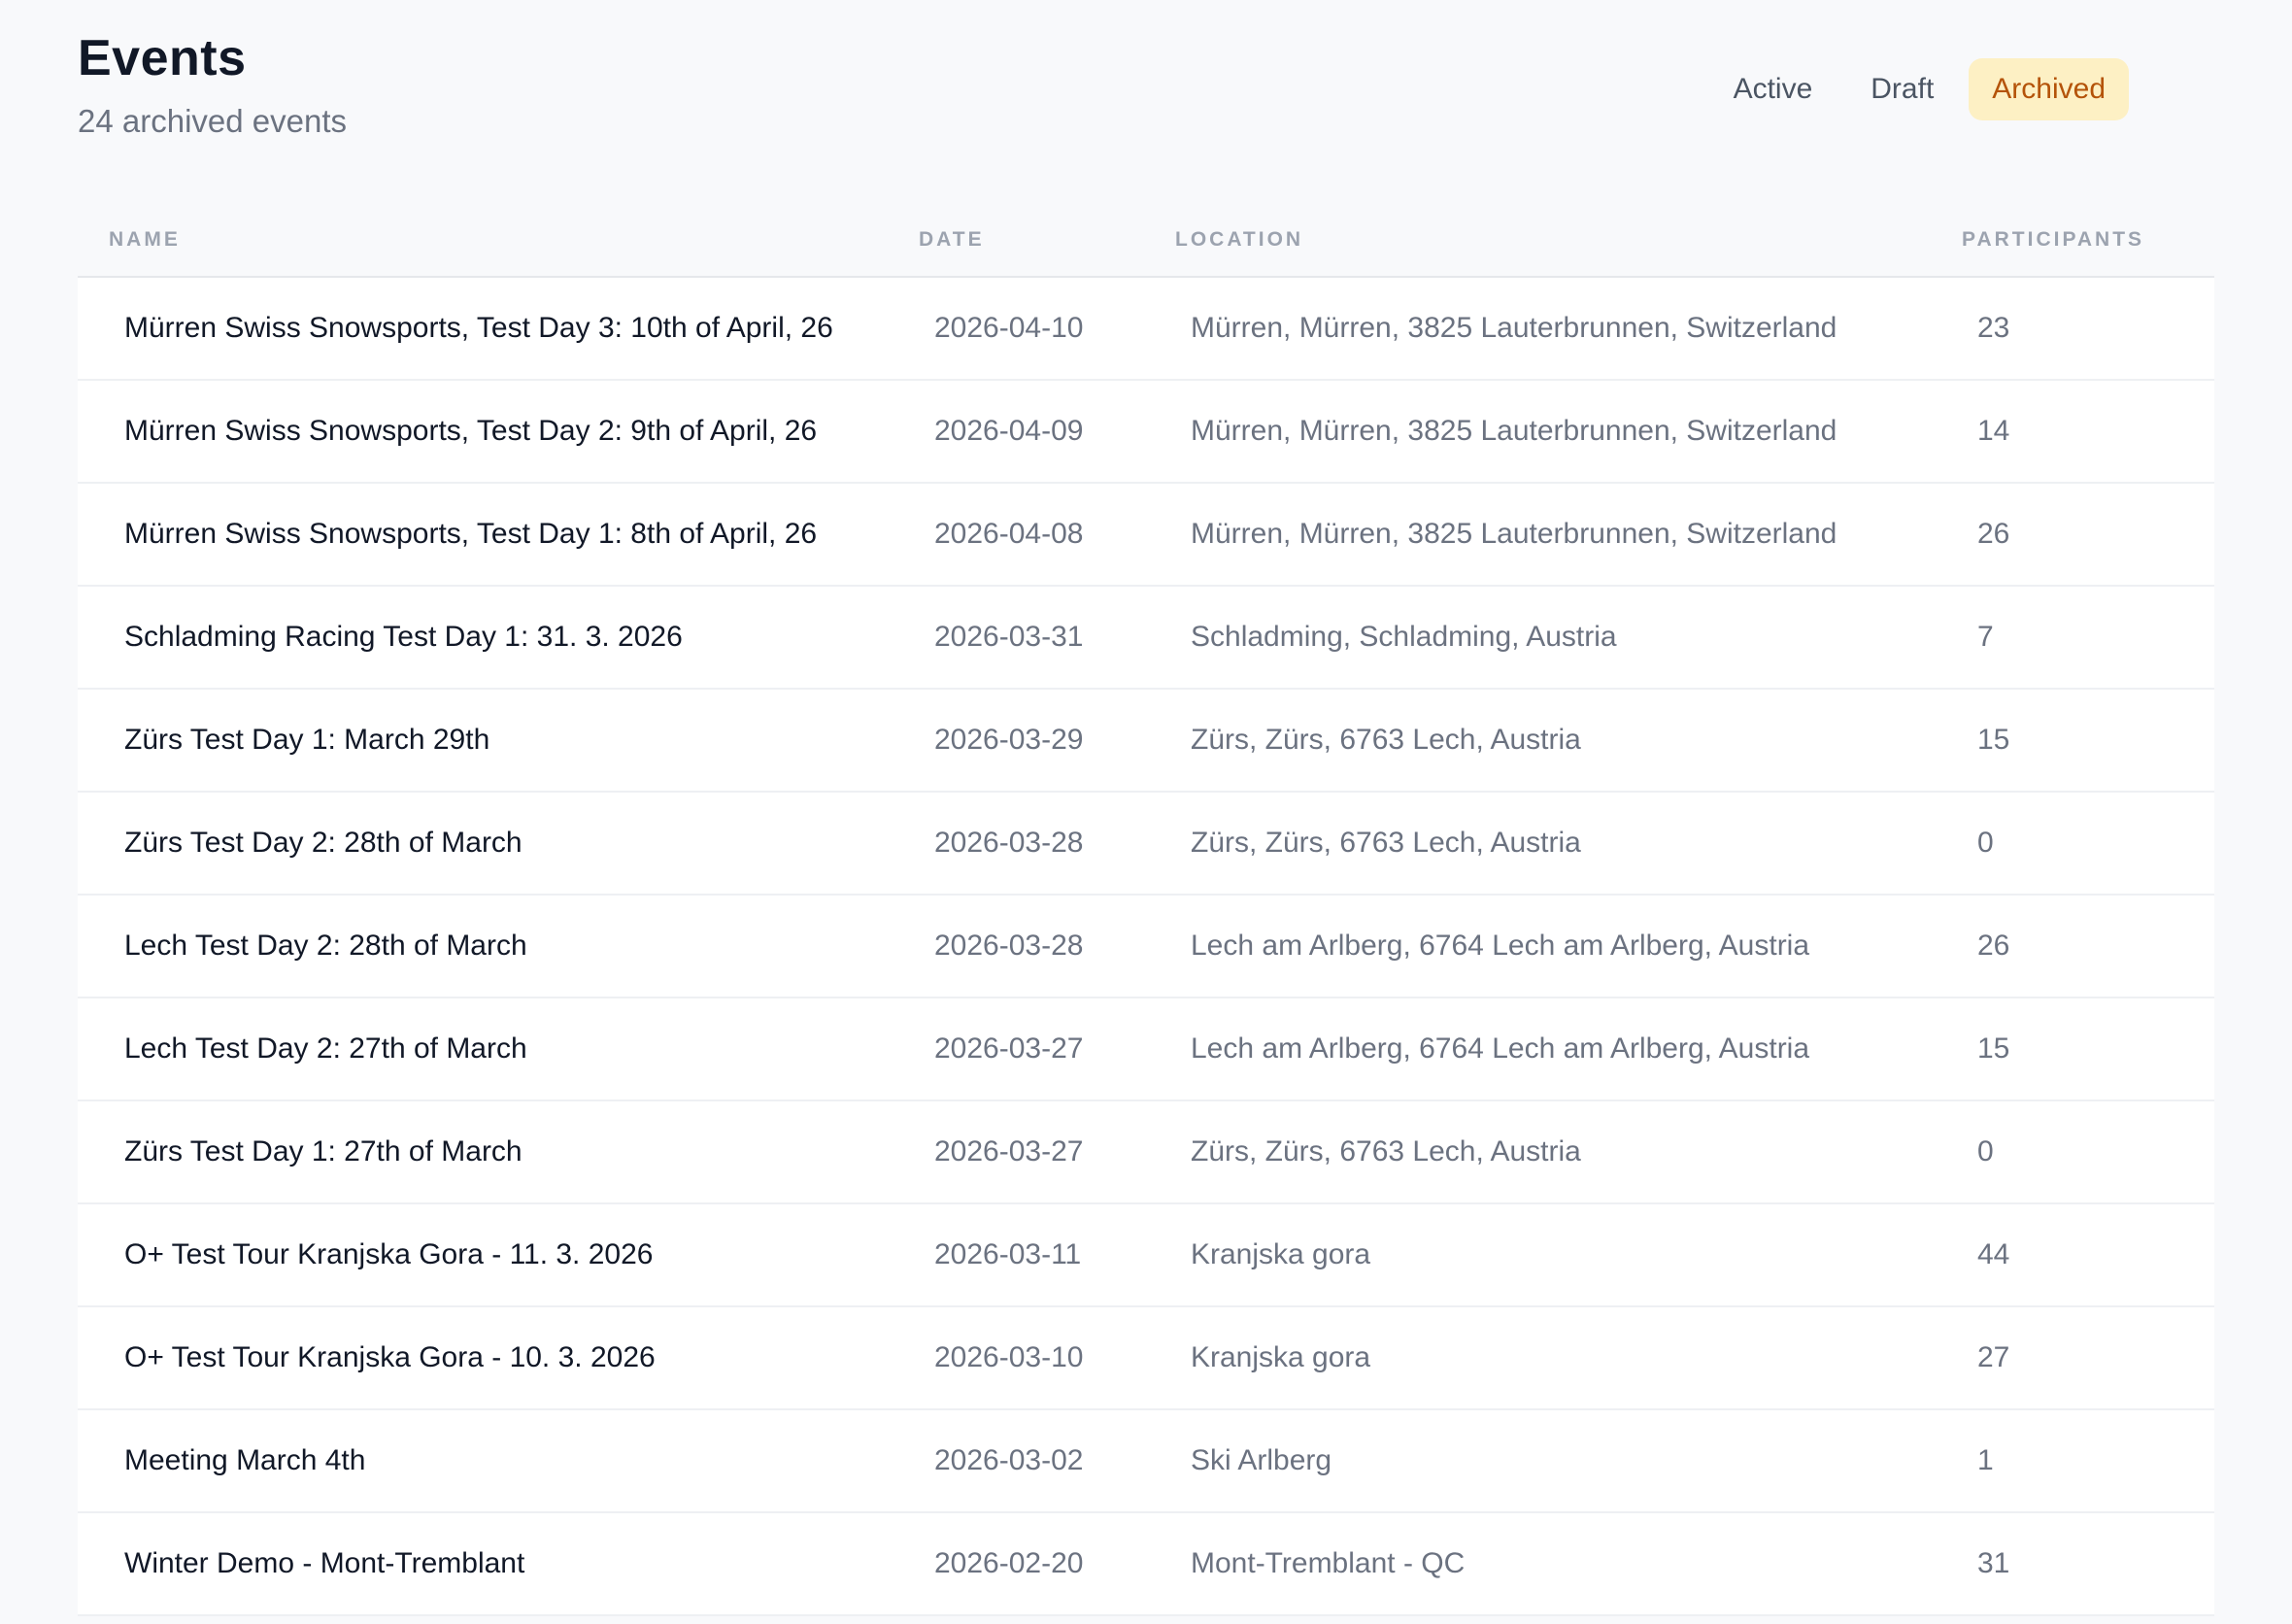 The image size is (2292, 1624). Describe the element at coordinates (1993, 328) in the screenshot. I see `event-participants-cell: 23` at that location.